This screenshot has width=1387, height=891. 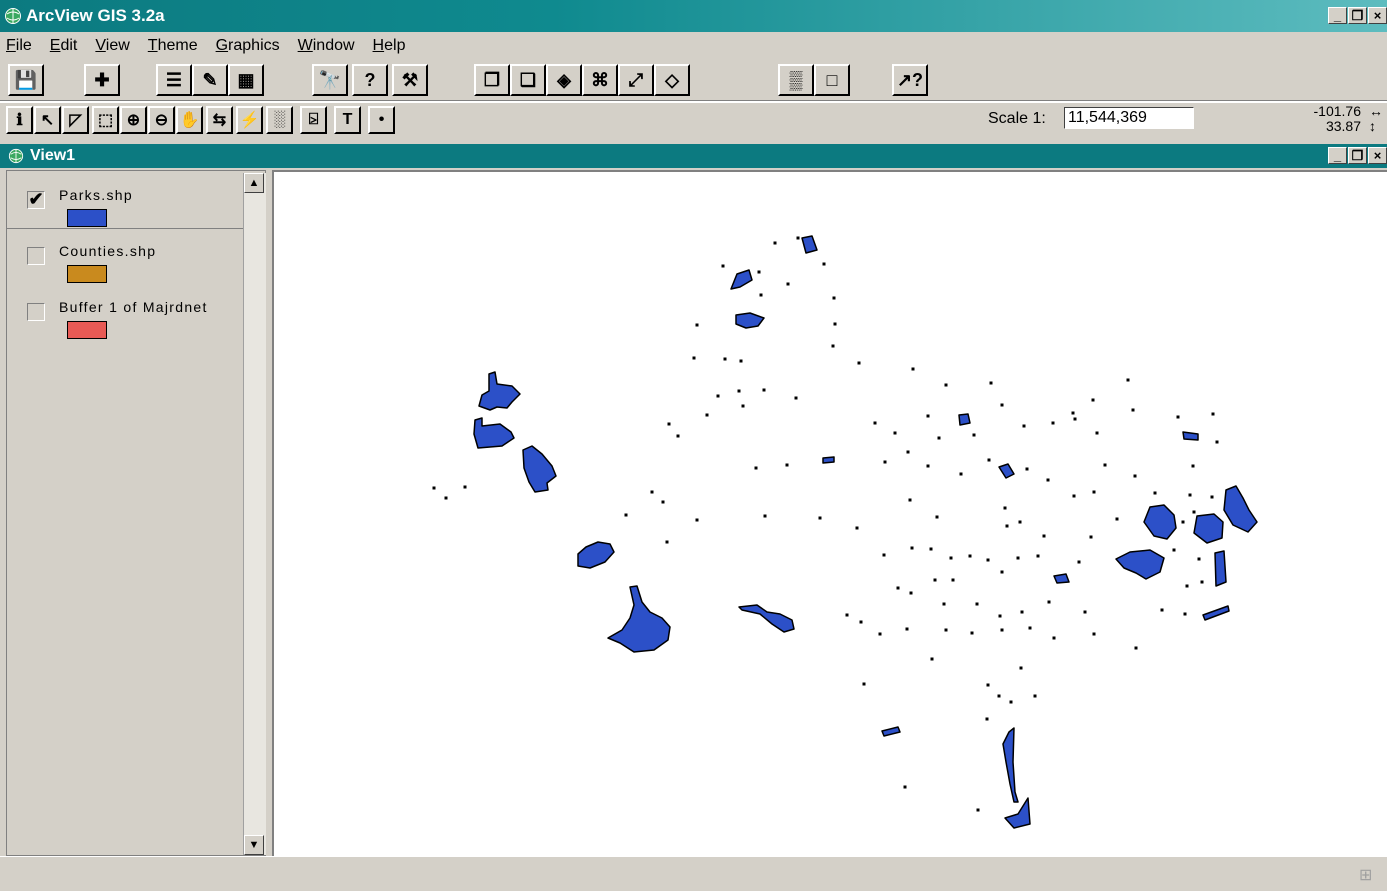 I want to click on vertex-edit-tool: ◸, so click(x=75, y=120).